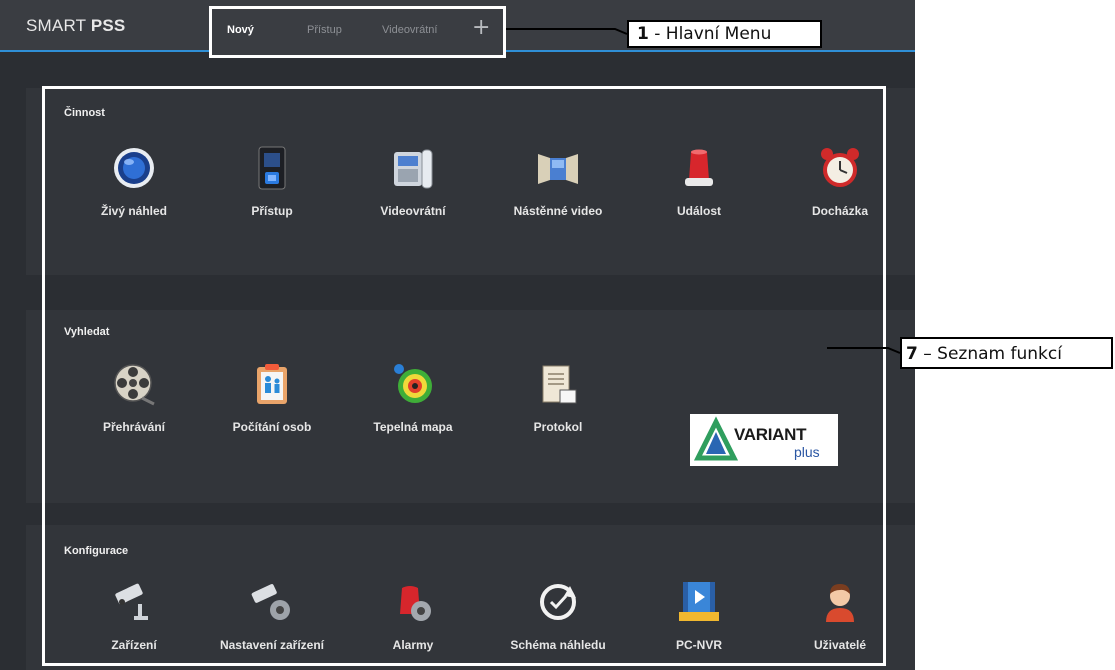 This screenshot has height=670, width=1115. What do you see at coordinates (409, 30) in the screenshot?
I see `tab-videovratni: Videovrátní` at bounding box center [409, 30].